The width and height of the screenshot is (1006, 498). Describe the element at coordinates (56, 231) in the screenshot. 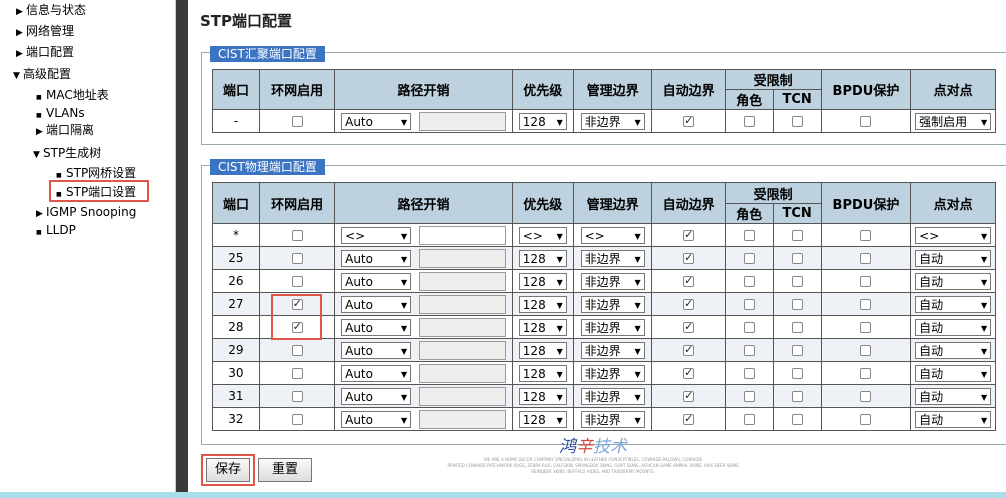

I see `nav-lldp: ■ LLDP` at that location.